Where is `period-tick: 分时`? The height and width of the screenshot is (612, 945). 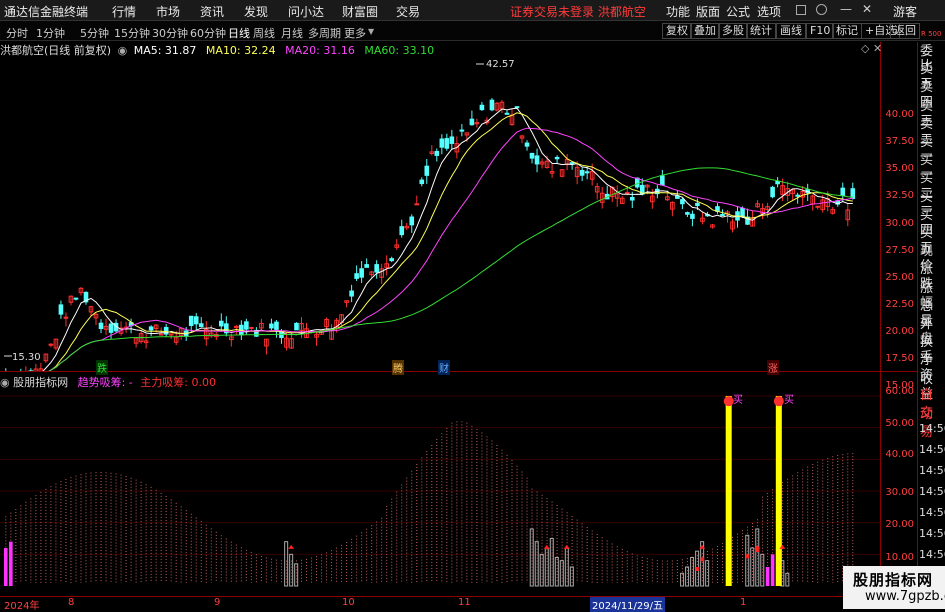 period-tick: 分时 is located at coordinates (17, 33).